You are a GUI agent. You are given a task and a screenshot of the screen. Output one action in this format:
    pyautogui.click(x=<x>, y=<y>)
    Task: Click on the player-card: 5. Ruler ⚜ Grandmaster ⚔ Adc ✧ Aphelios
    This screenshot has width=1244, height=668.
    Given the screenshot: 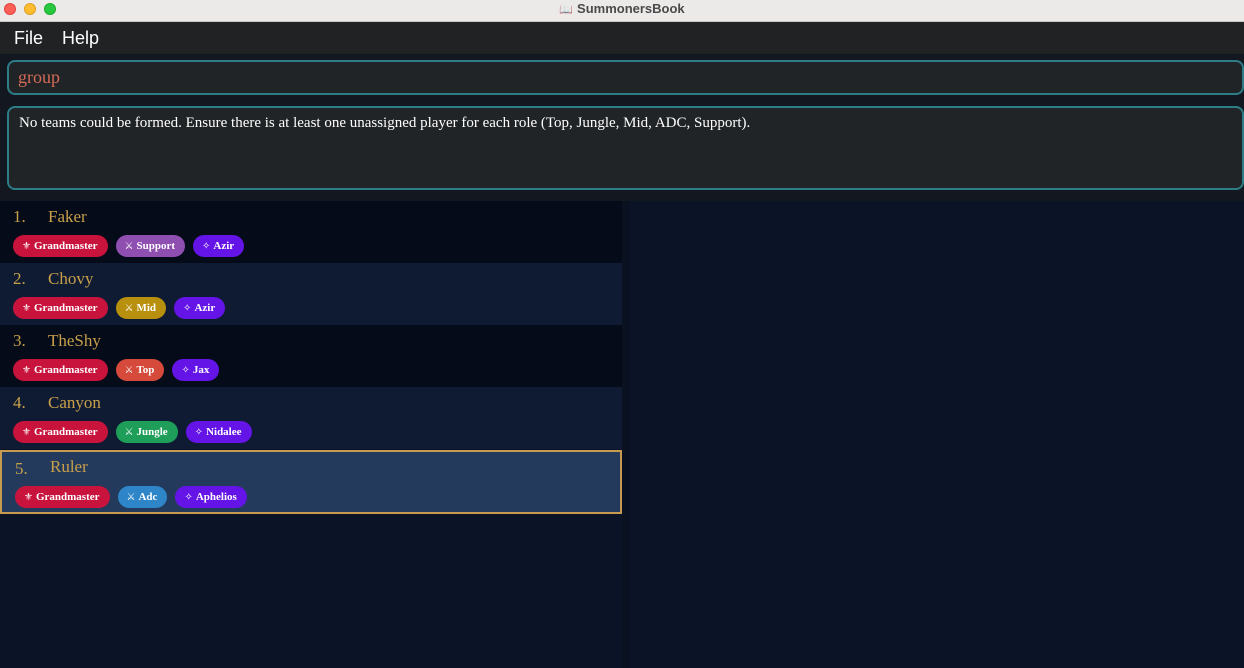 What is the action you would take?
    pyautogui.click(x=311, y=482)
    